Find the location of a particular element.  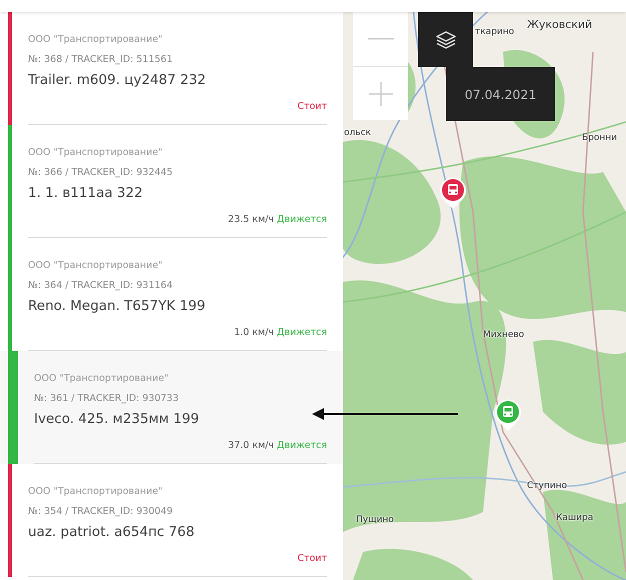

date-label: 07.04.2021 is located at coordinates (500, 94).